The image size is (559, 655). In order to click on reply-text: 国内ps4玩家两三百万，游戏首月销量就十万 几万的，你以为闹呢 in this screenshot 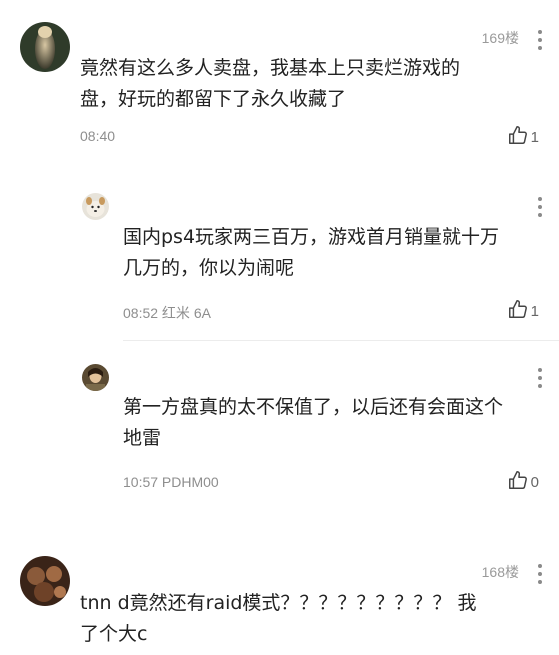, I will do `click(311, 252)`.